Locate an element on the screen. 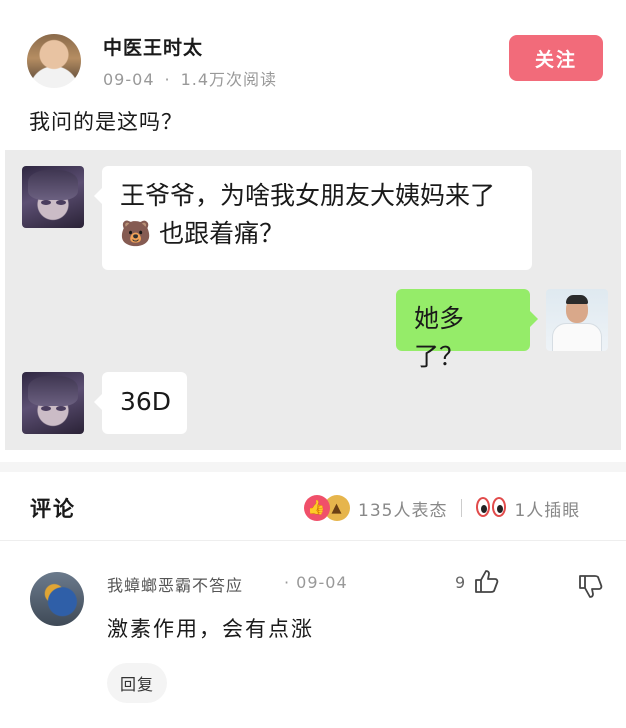  author-name: 中医王时太 is located at coordinates (153, 46).